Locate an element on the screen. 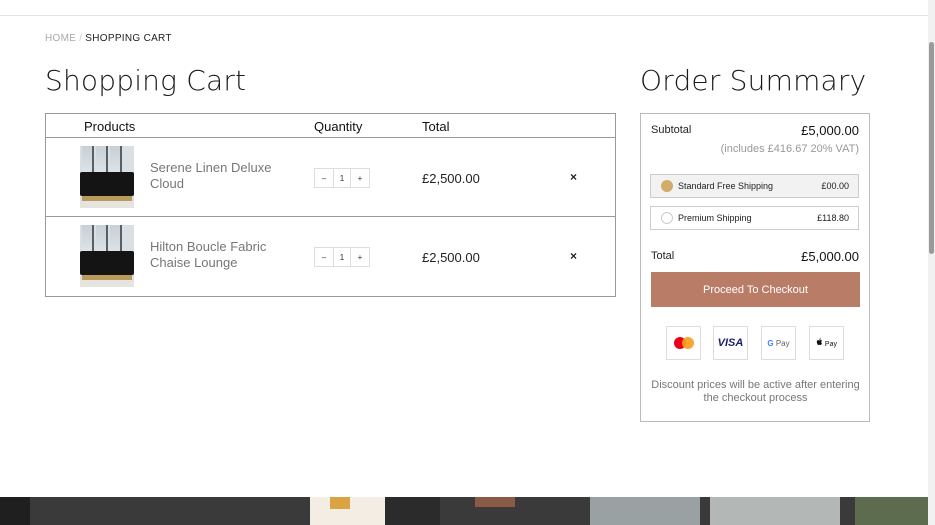  radio-selected-icon is located at coordinates (667, 186).